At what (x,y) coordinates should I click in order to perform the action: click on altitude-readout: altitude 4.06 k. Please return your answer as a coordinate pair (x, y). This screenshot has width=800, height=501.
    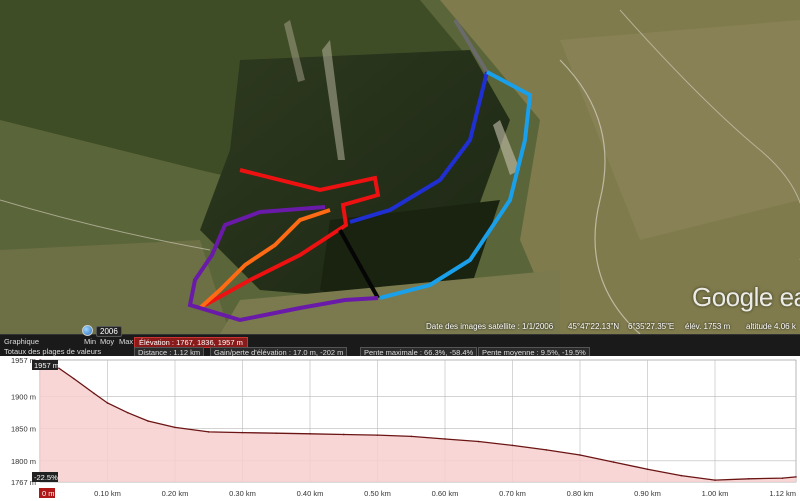
    Looking at the image, I should click on (771, 326).